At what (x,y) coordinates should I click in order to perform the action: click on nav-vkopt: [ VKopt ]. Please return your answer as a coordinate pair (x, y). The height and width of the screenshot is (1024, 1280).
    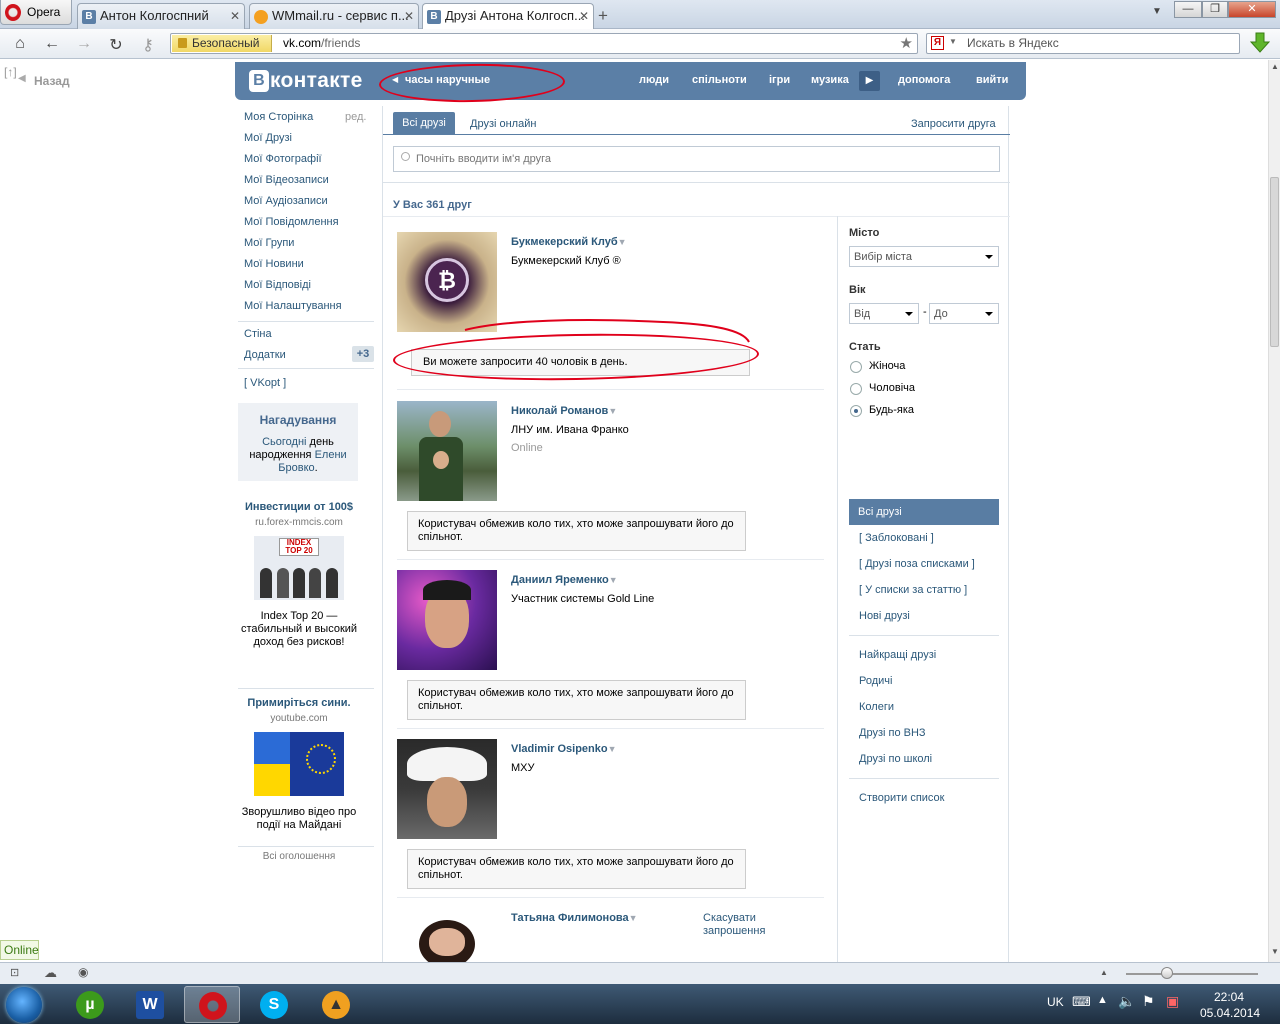
    Looking at the image, I should click on (265, 383).